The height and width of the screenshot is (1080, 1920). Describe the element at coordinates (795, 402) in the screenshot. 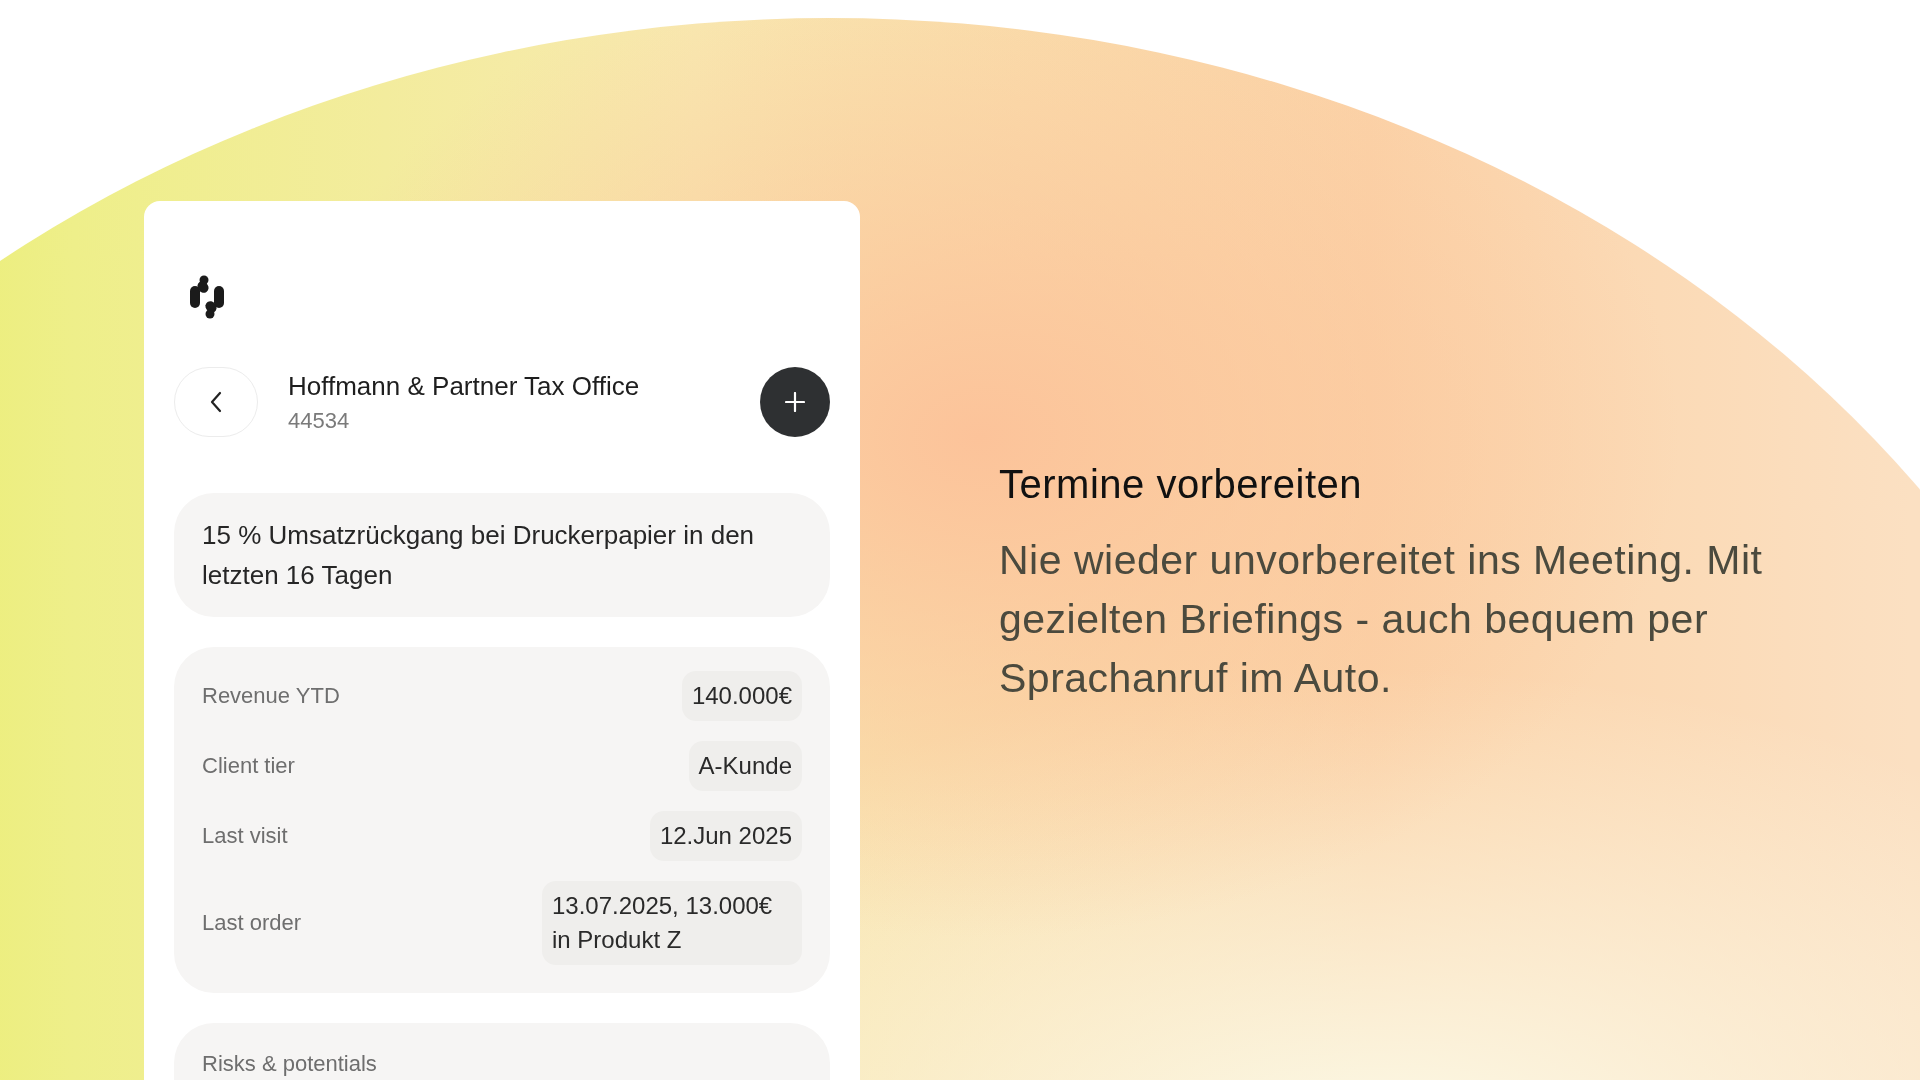

I see `plus-icon` at that location.